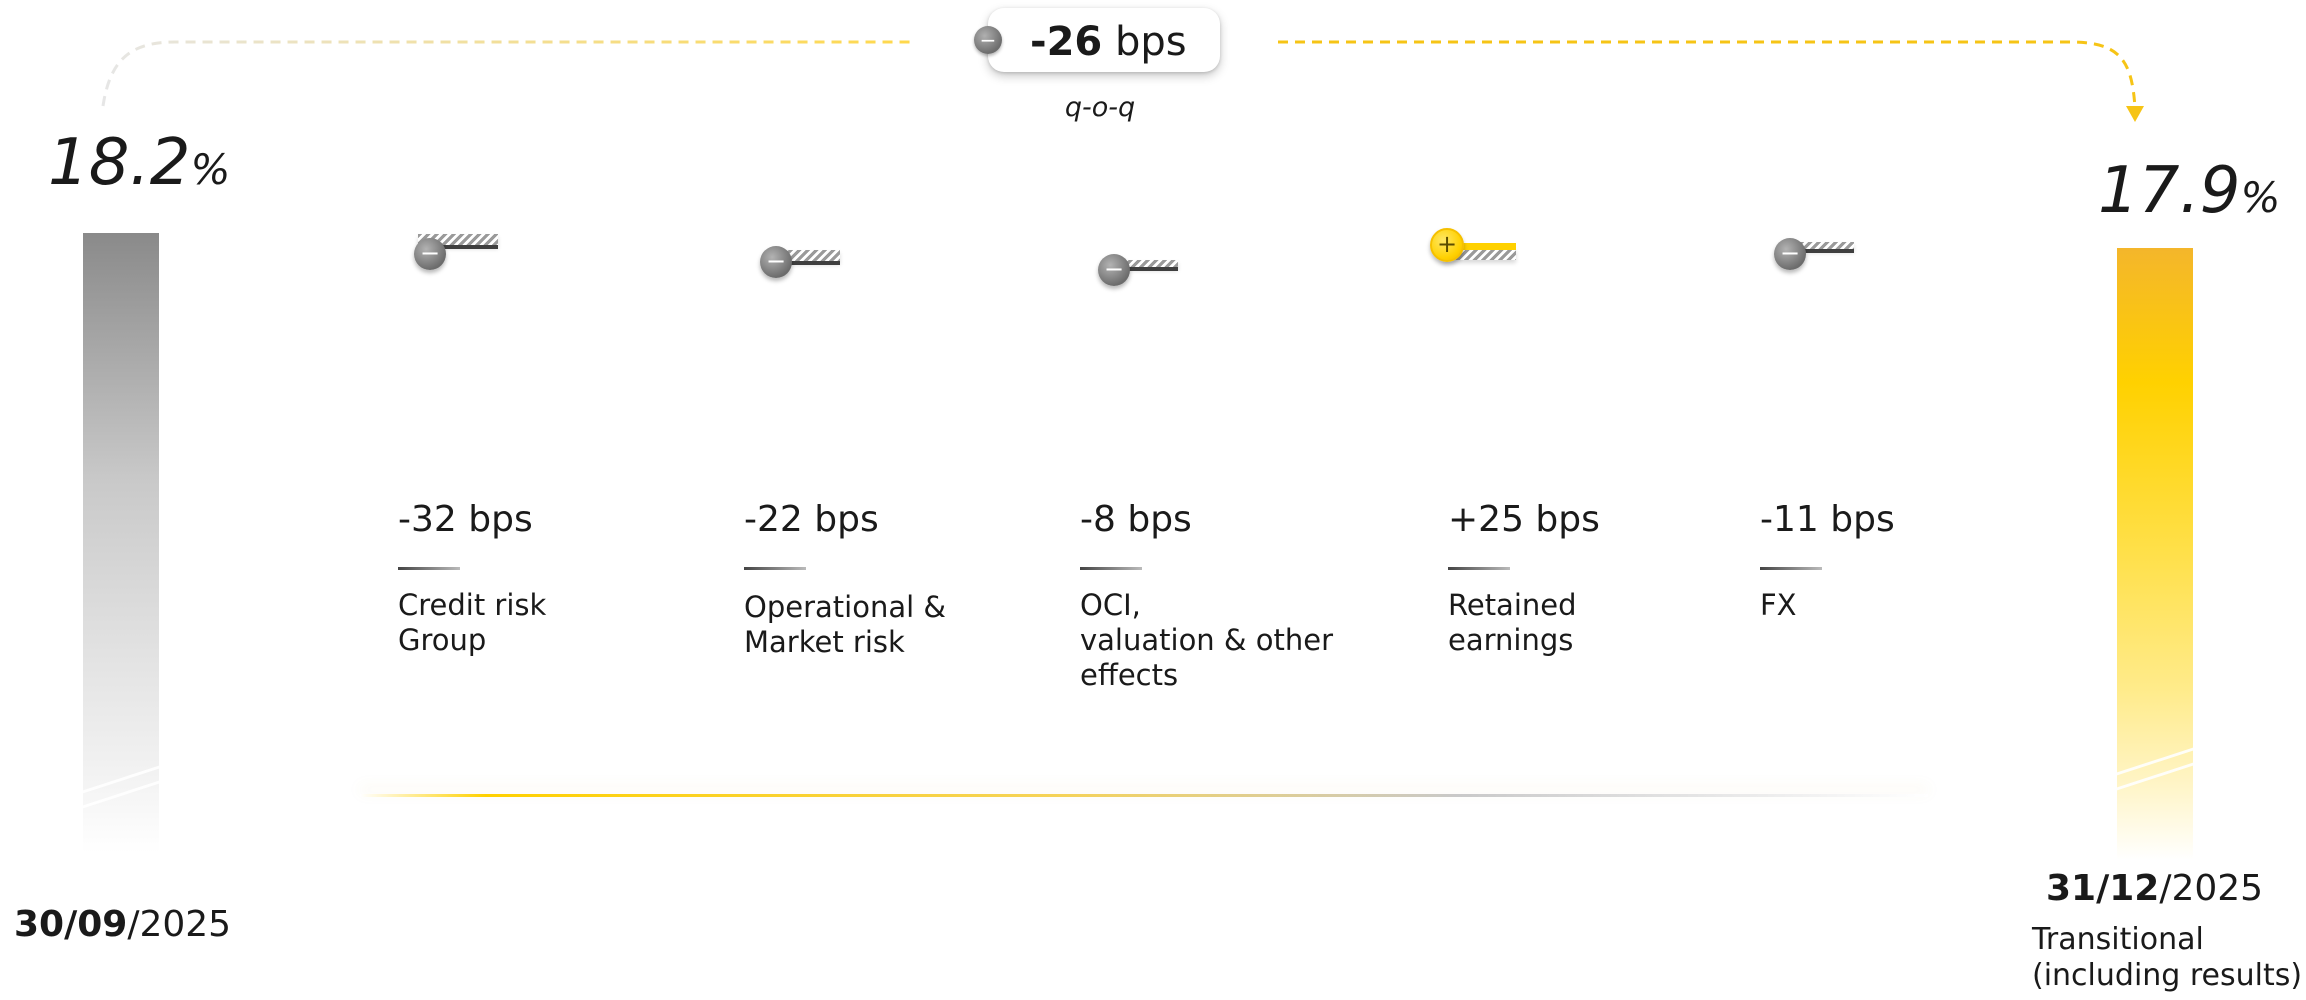 This screenshot has width=2306, height=1000. What do you see at coordinates (1129, 675) in the screenshot?
I see `step-label-line: effects` at bounding box center [1129, 675].